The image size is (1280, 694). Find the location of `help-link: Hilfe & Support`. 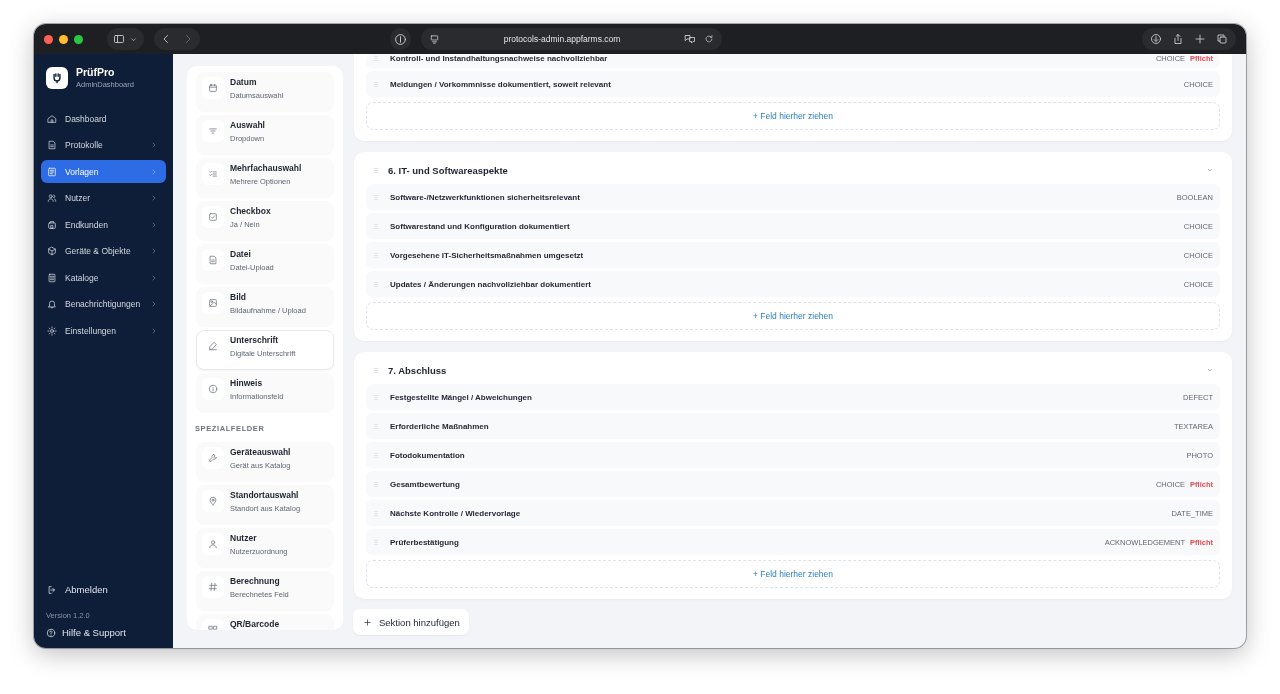

help-link: Hilfe & Support is located at coordinates (103, 632).